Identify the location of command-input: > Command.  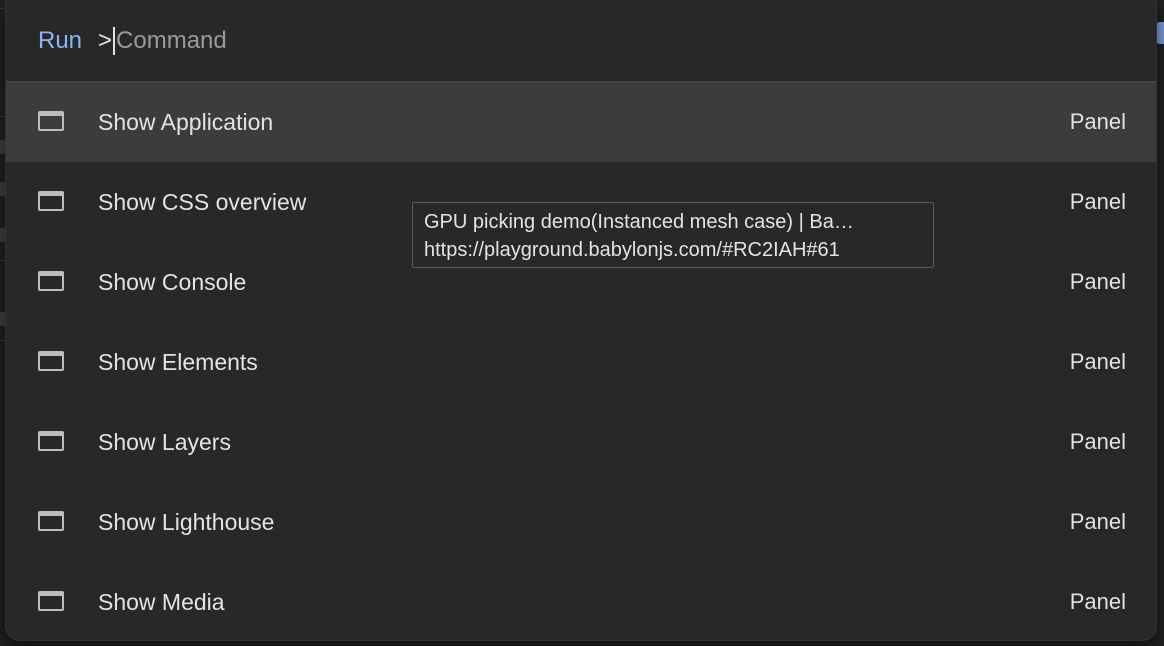
(162, 40).